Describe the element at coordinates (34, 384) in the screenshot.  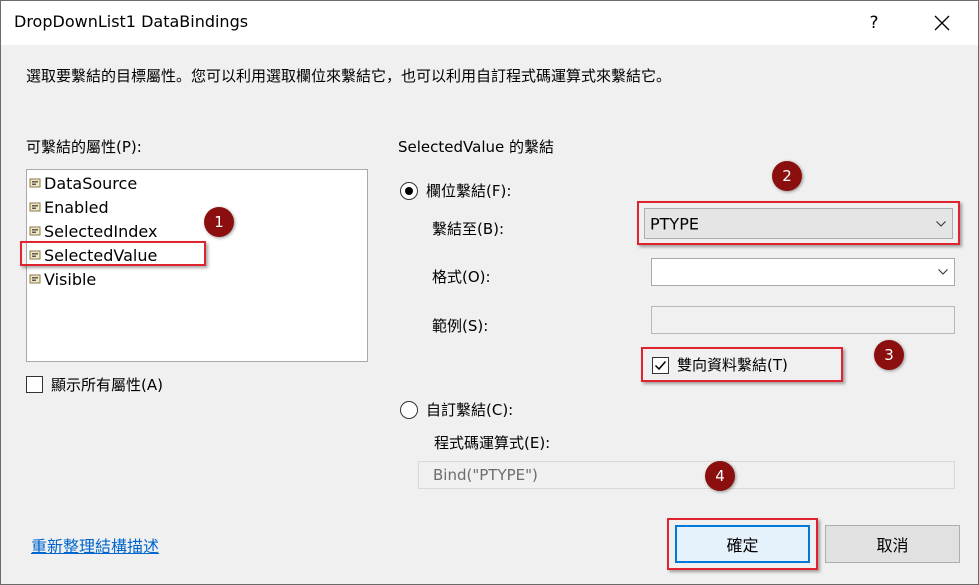
I see `show-all-properties-checkbox` at that location.